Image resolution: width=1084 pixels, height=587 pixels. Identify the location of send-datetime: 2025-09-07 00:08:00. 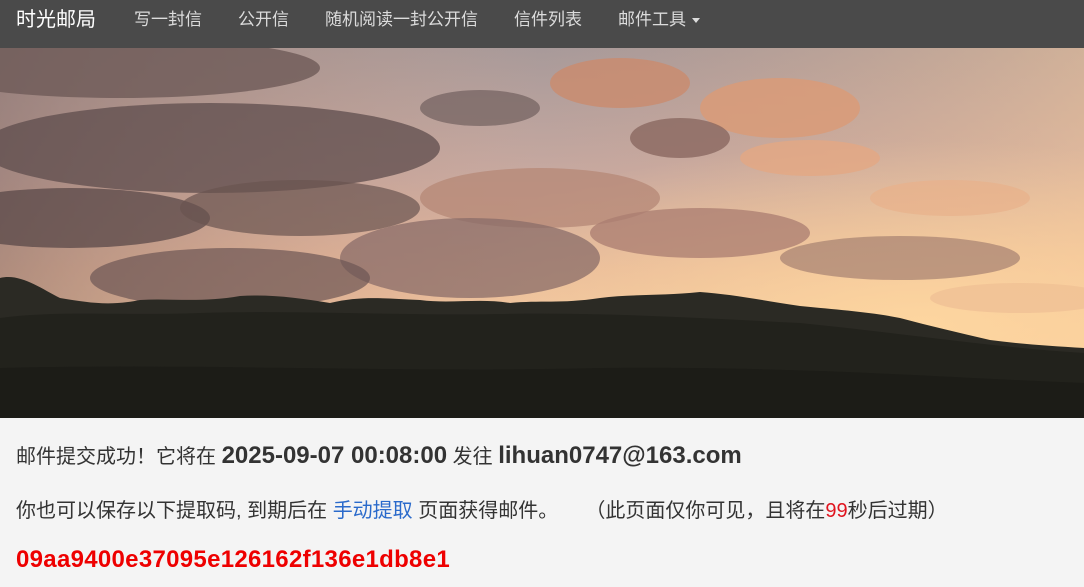
(334, 455).